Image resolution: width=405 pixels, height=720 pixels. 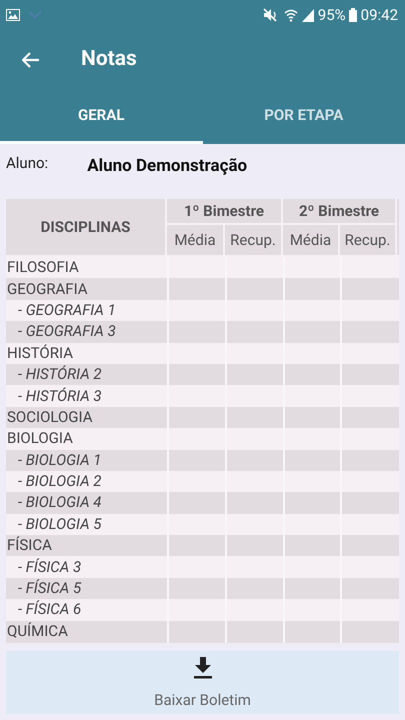 I want to click on table-cell-text: - FÍSICA 5, so click(x=49, y=589).